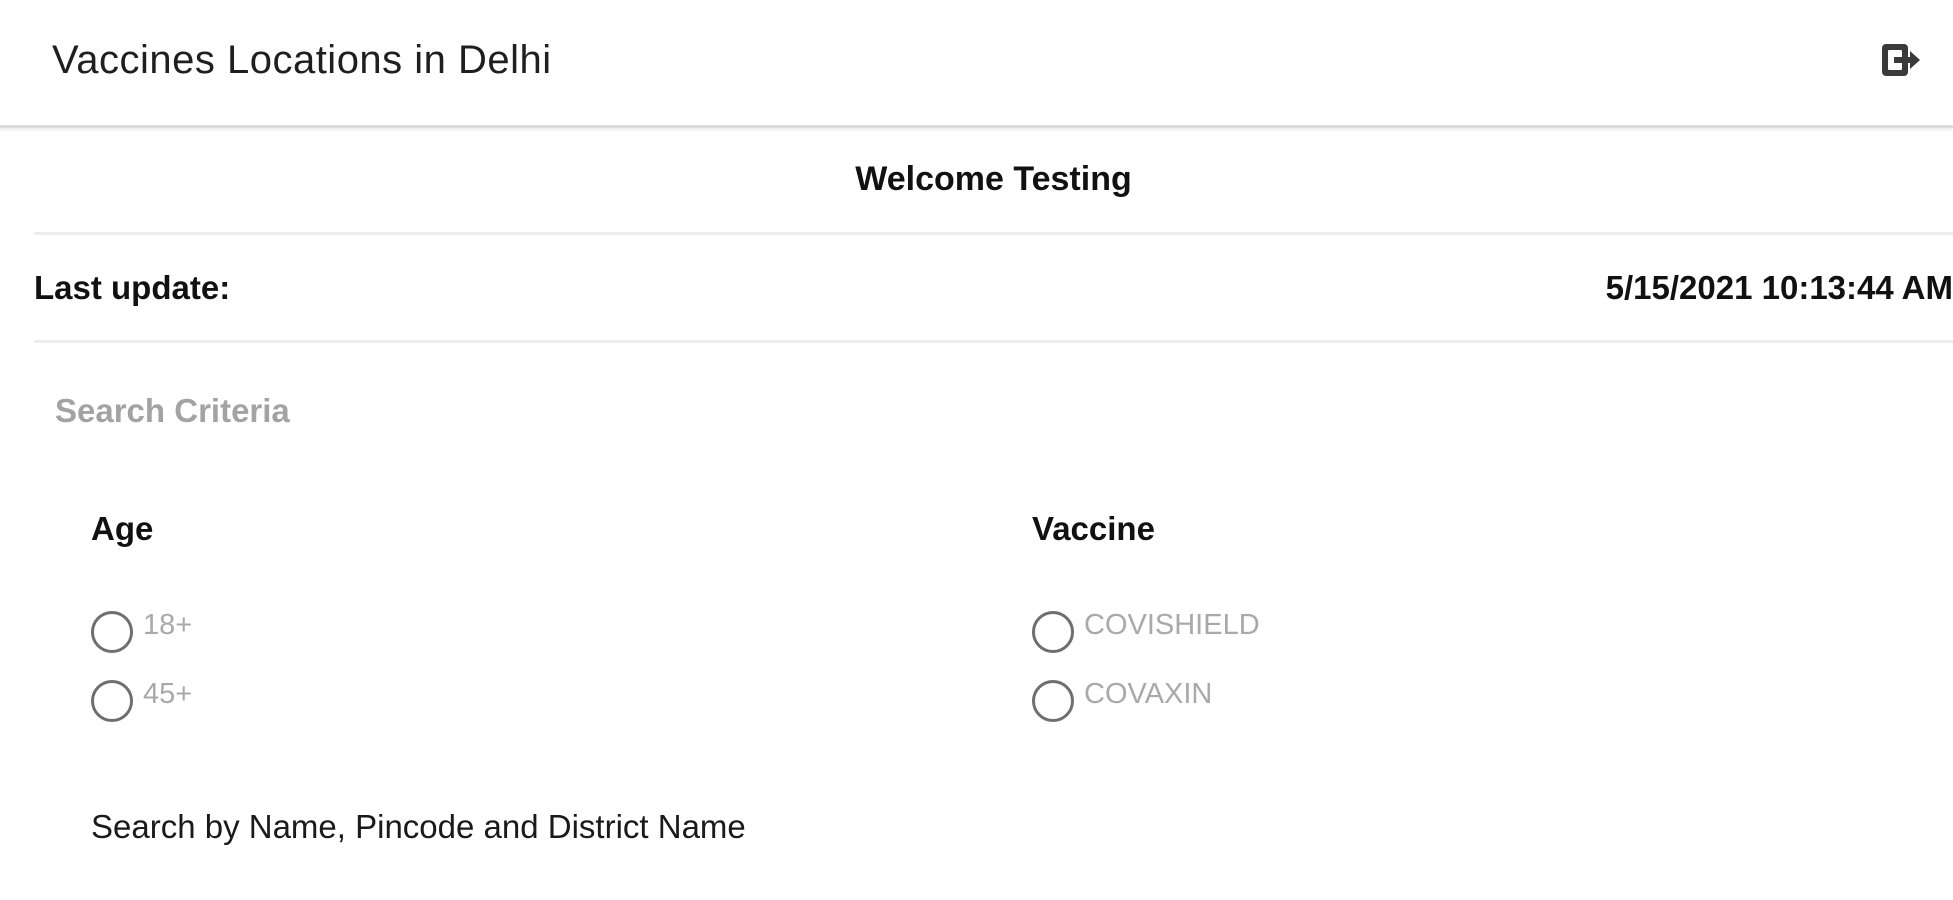 Image resolution: width=1953 pixels, height=900 pixels. What do you see at coordinates (168, 625) in the screenshot?
I see `age-option-label: 18+` at bounding box center [168, 625].